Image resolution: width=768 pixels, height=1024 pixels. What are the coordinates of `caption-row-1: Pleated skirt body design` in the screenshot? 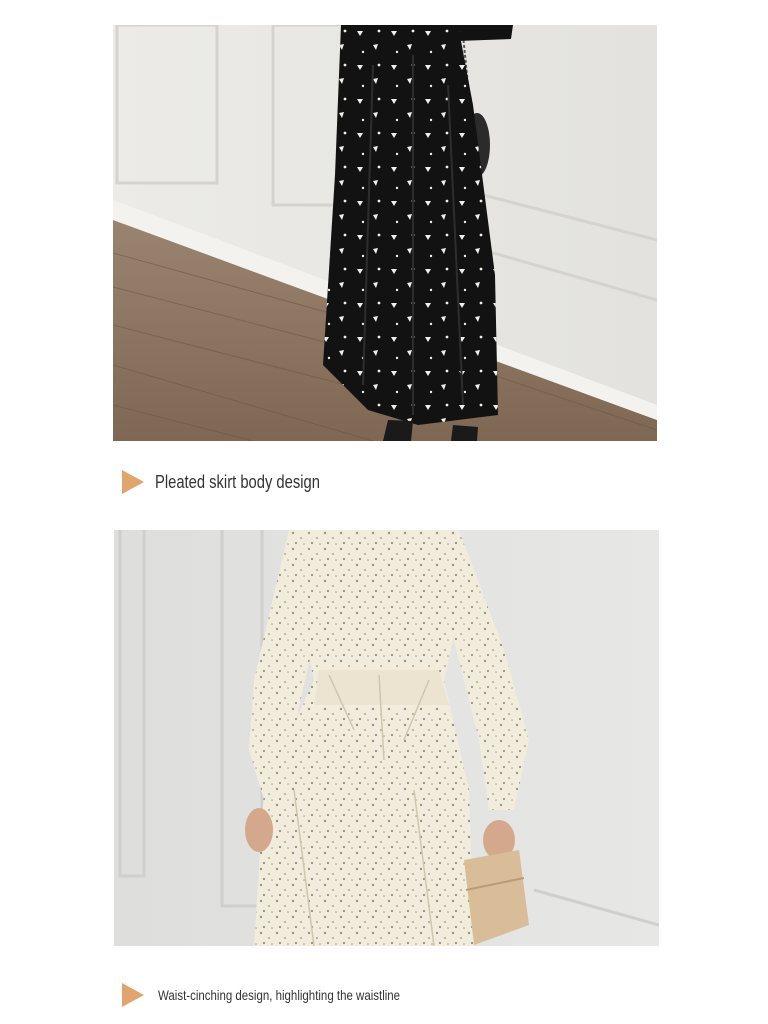 It's located at (239, 482).